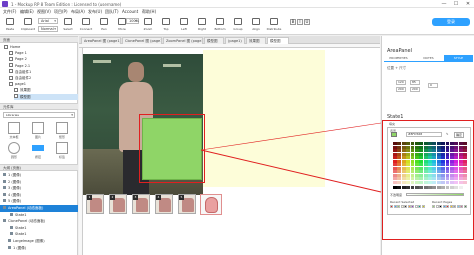 The height and width of the screenshot is (255, 474). What do you see at coordinates (10, 25) in the screenshot?
I see `paste-button: Paste` at bounding box center [10, 25].